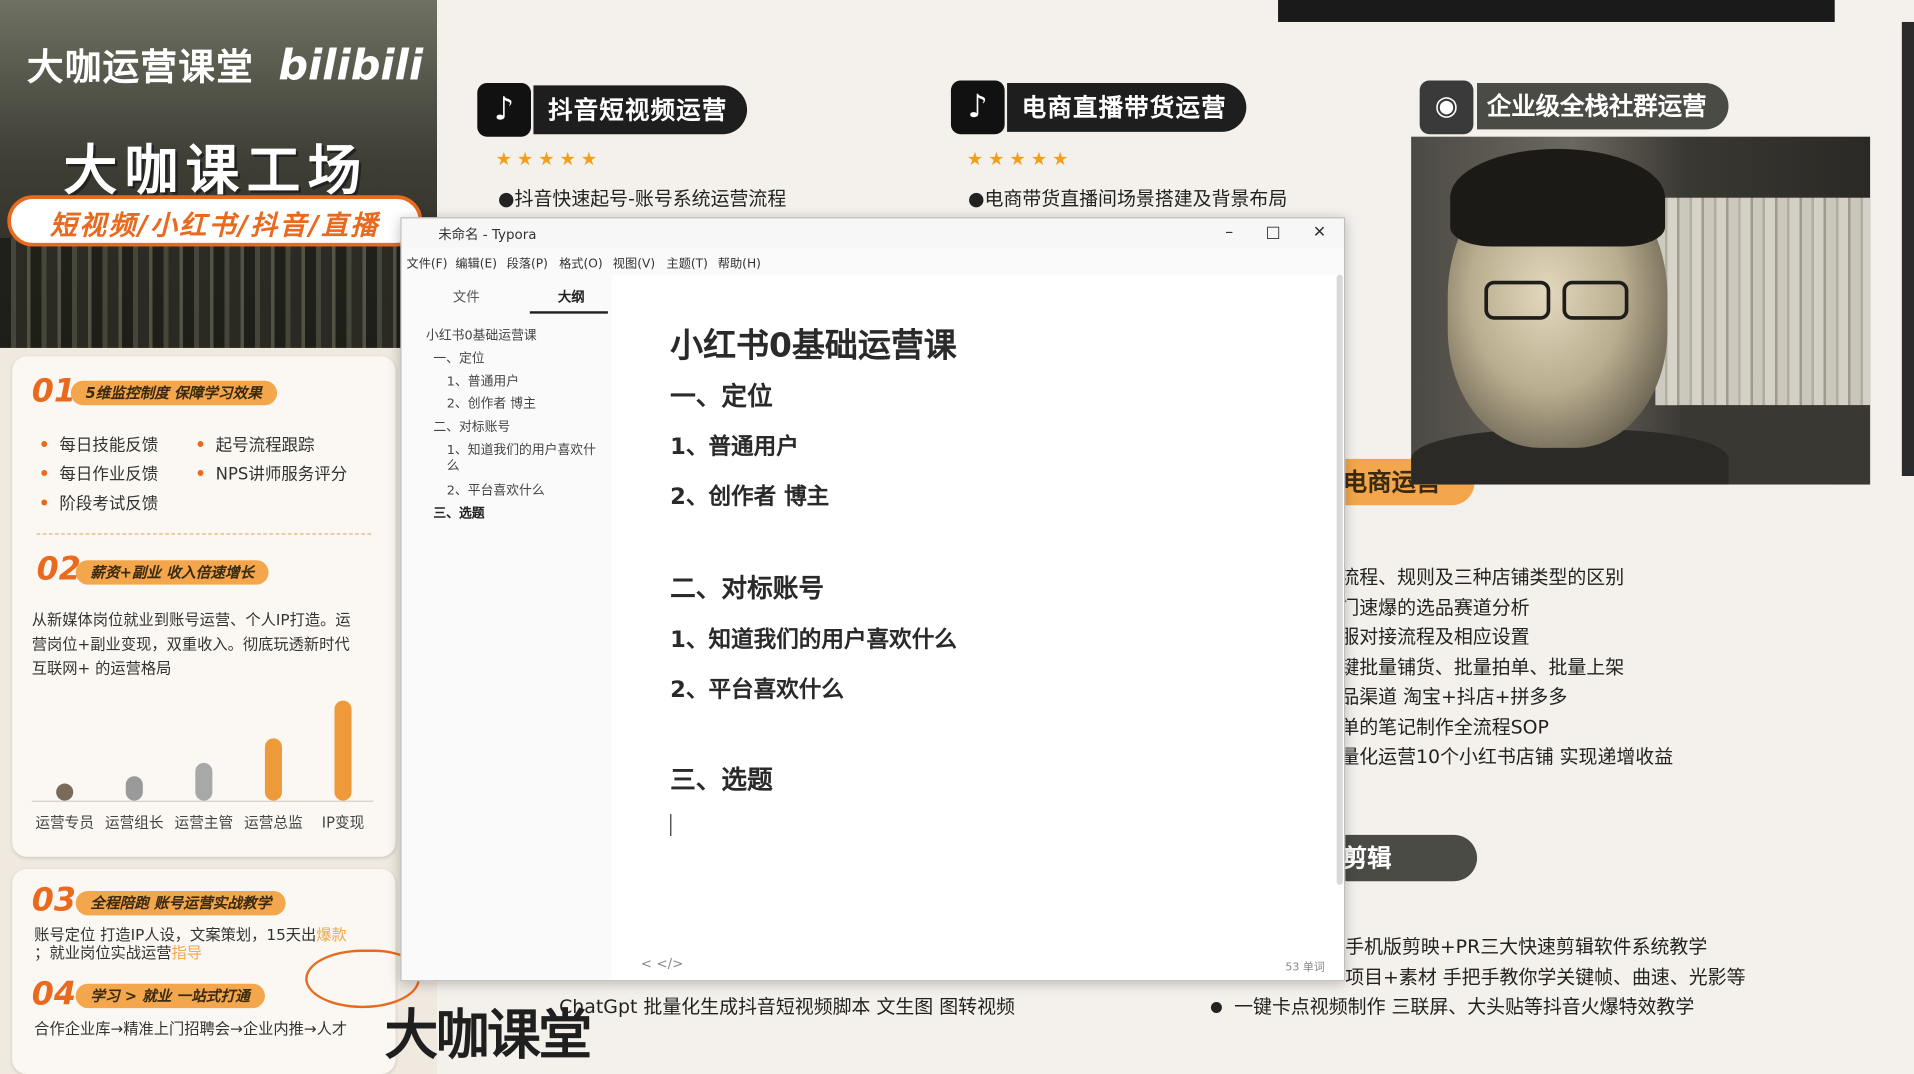  Describe the element at coordinates (172, 572) in the screenshot. I see `section-title: 薪资+副业 收入倍速增长` at that location.